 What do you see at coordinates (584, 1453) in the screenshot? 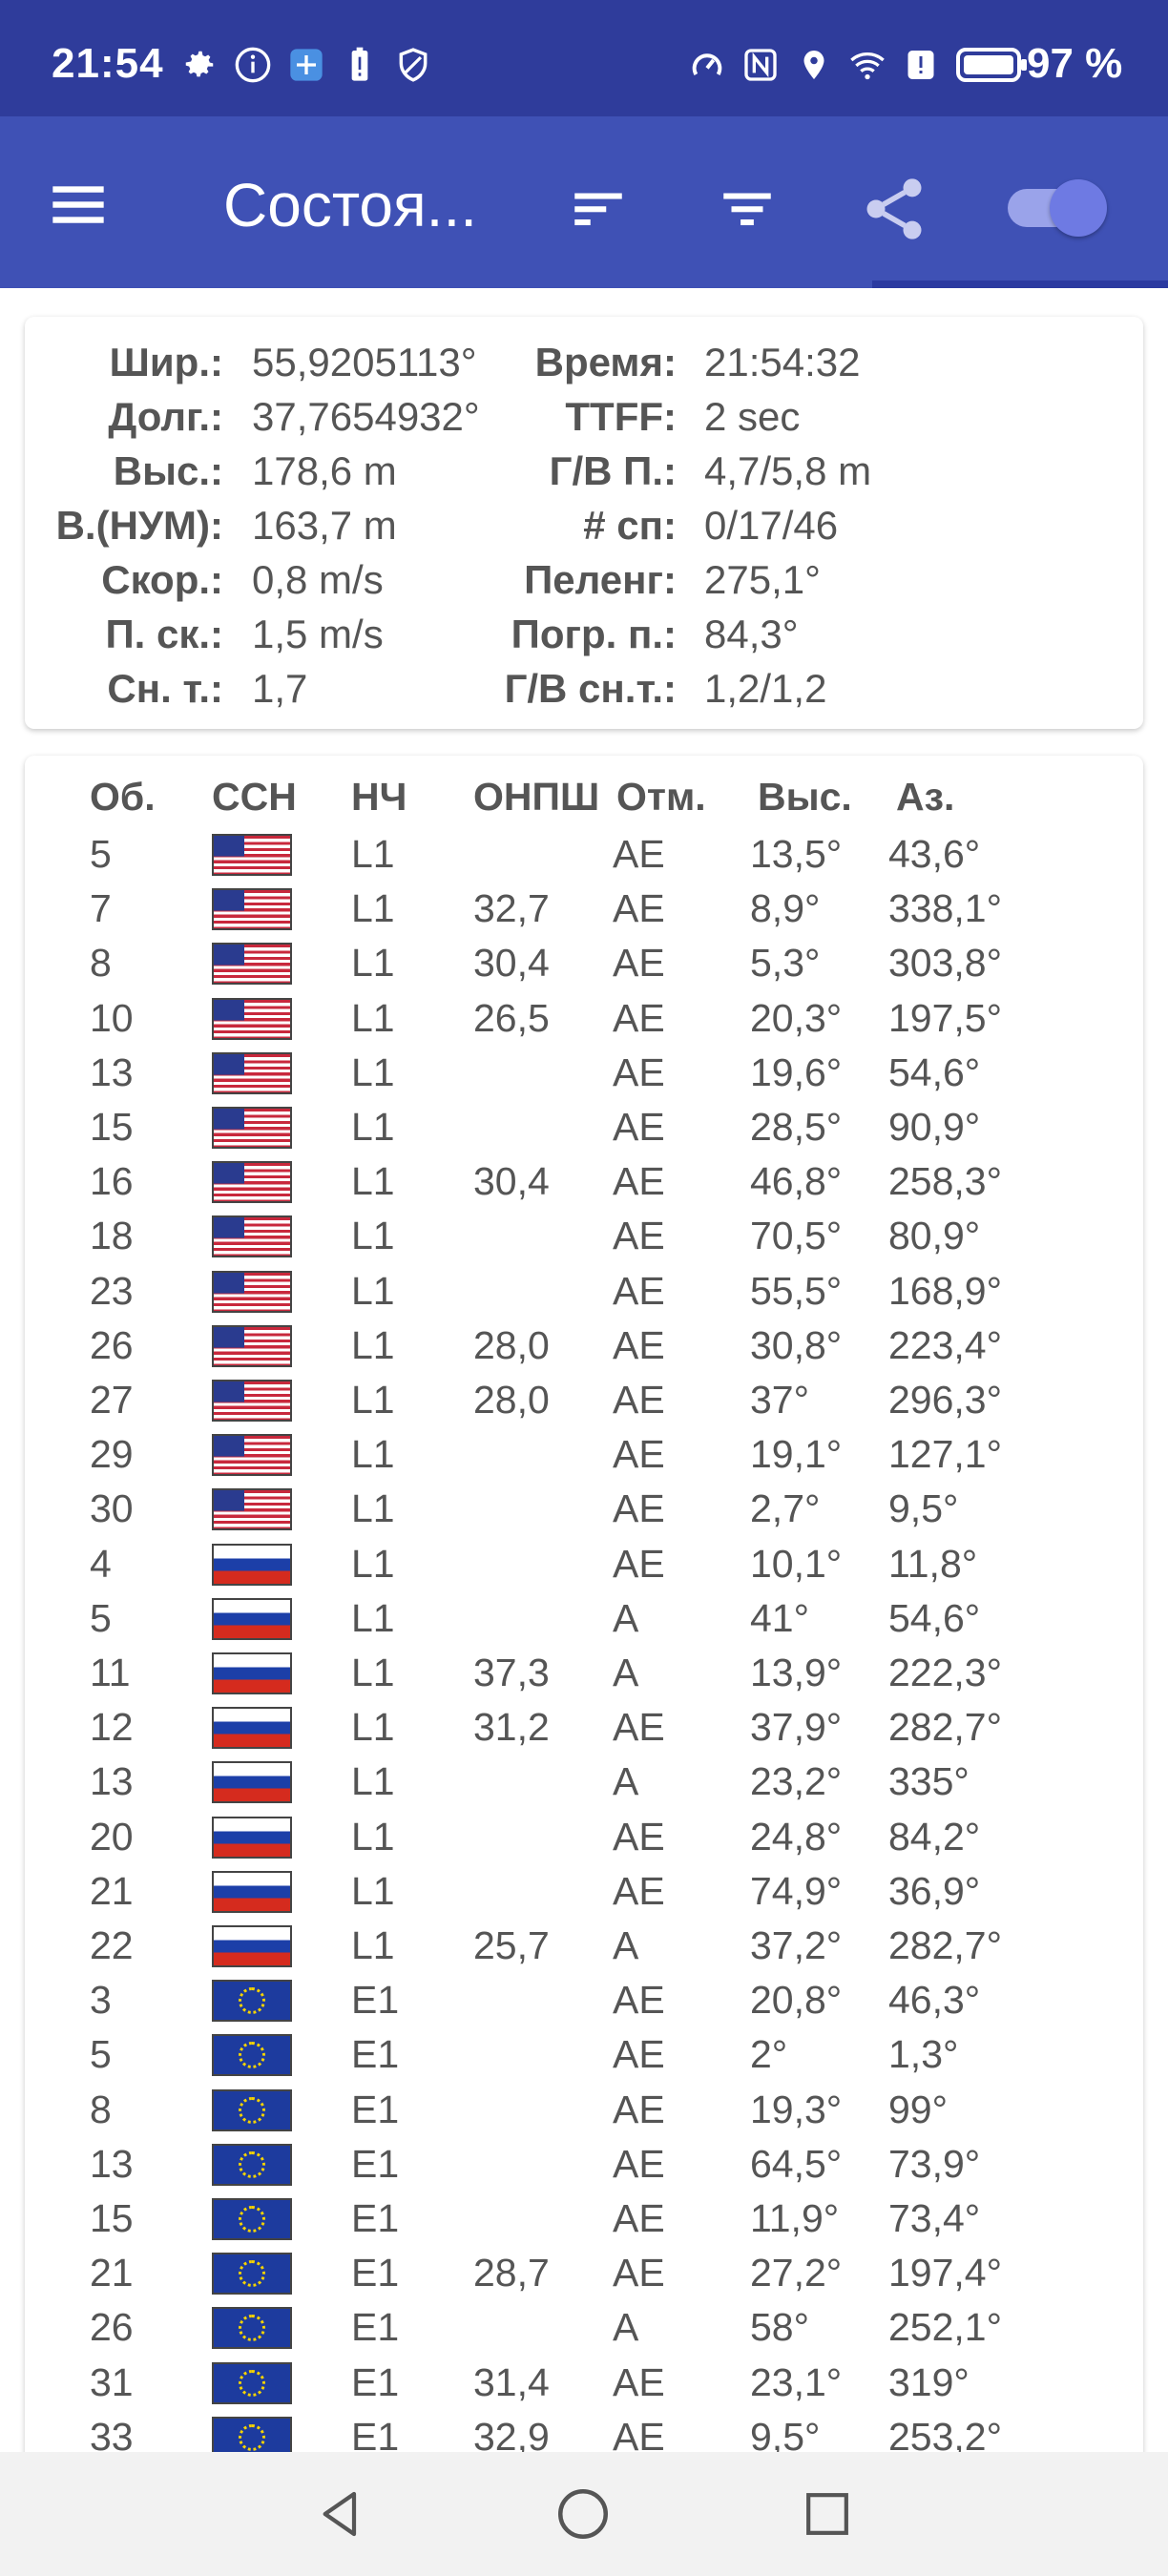
I see `table-row: 29 L1 AE 19,1° 127,1°` at bounding box center [584, 1453].